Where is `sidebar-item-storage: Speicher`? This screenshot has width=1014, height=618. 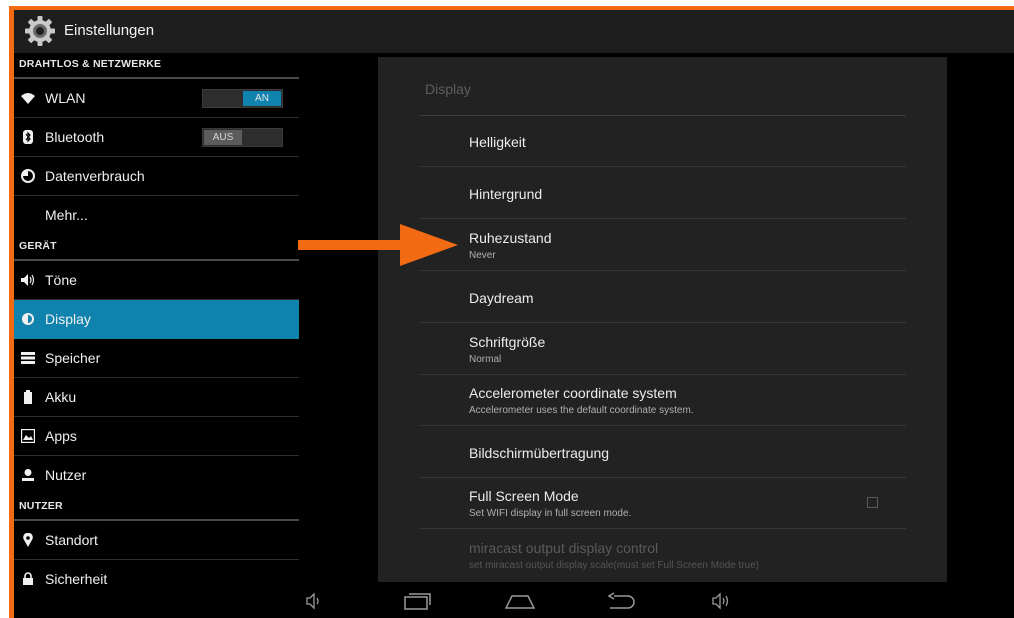 sidebar-item-storage: Speicher is located at coordinates (156, 358).